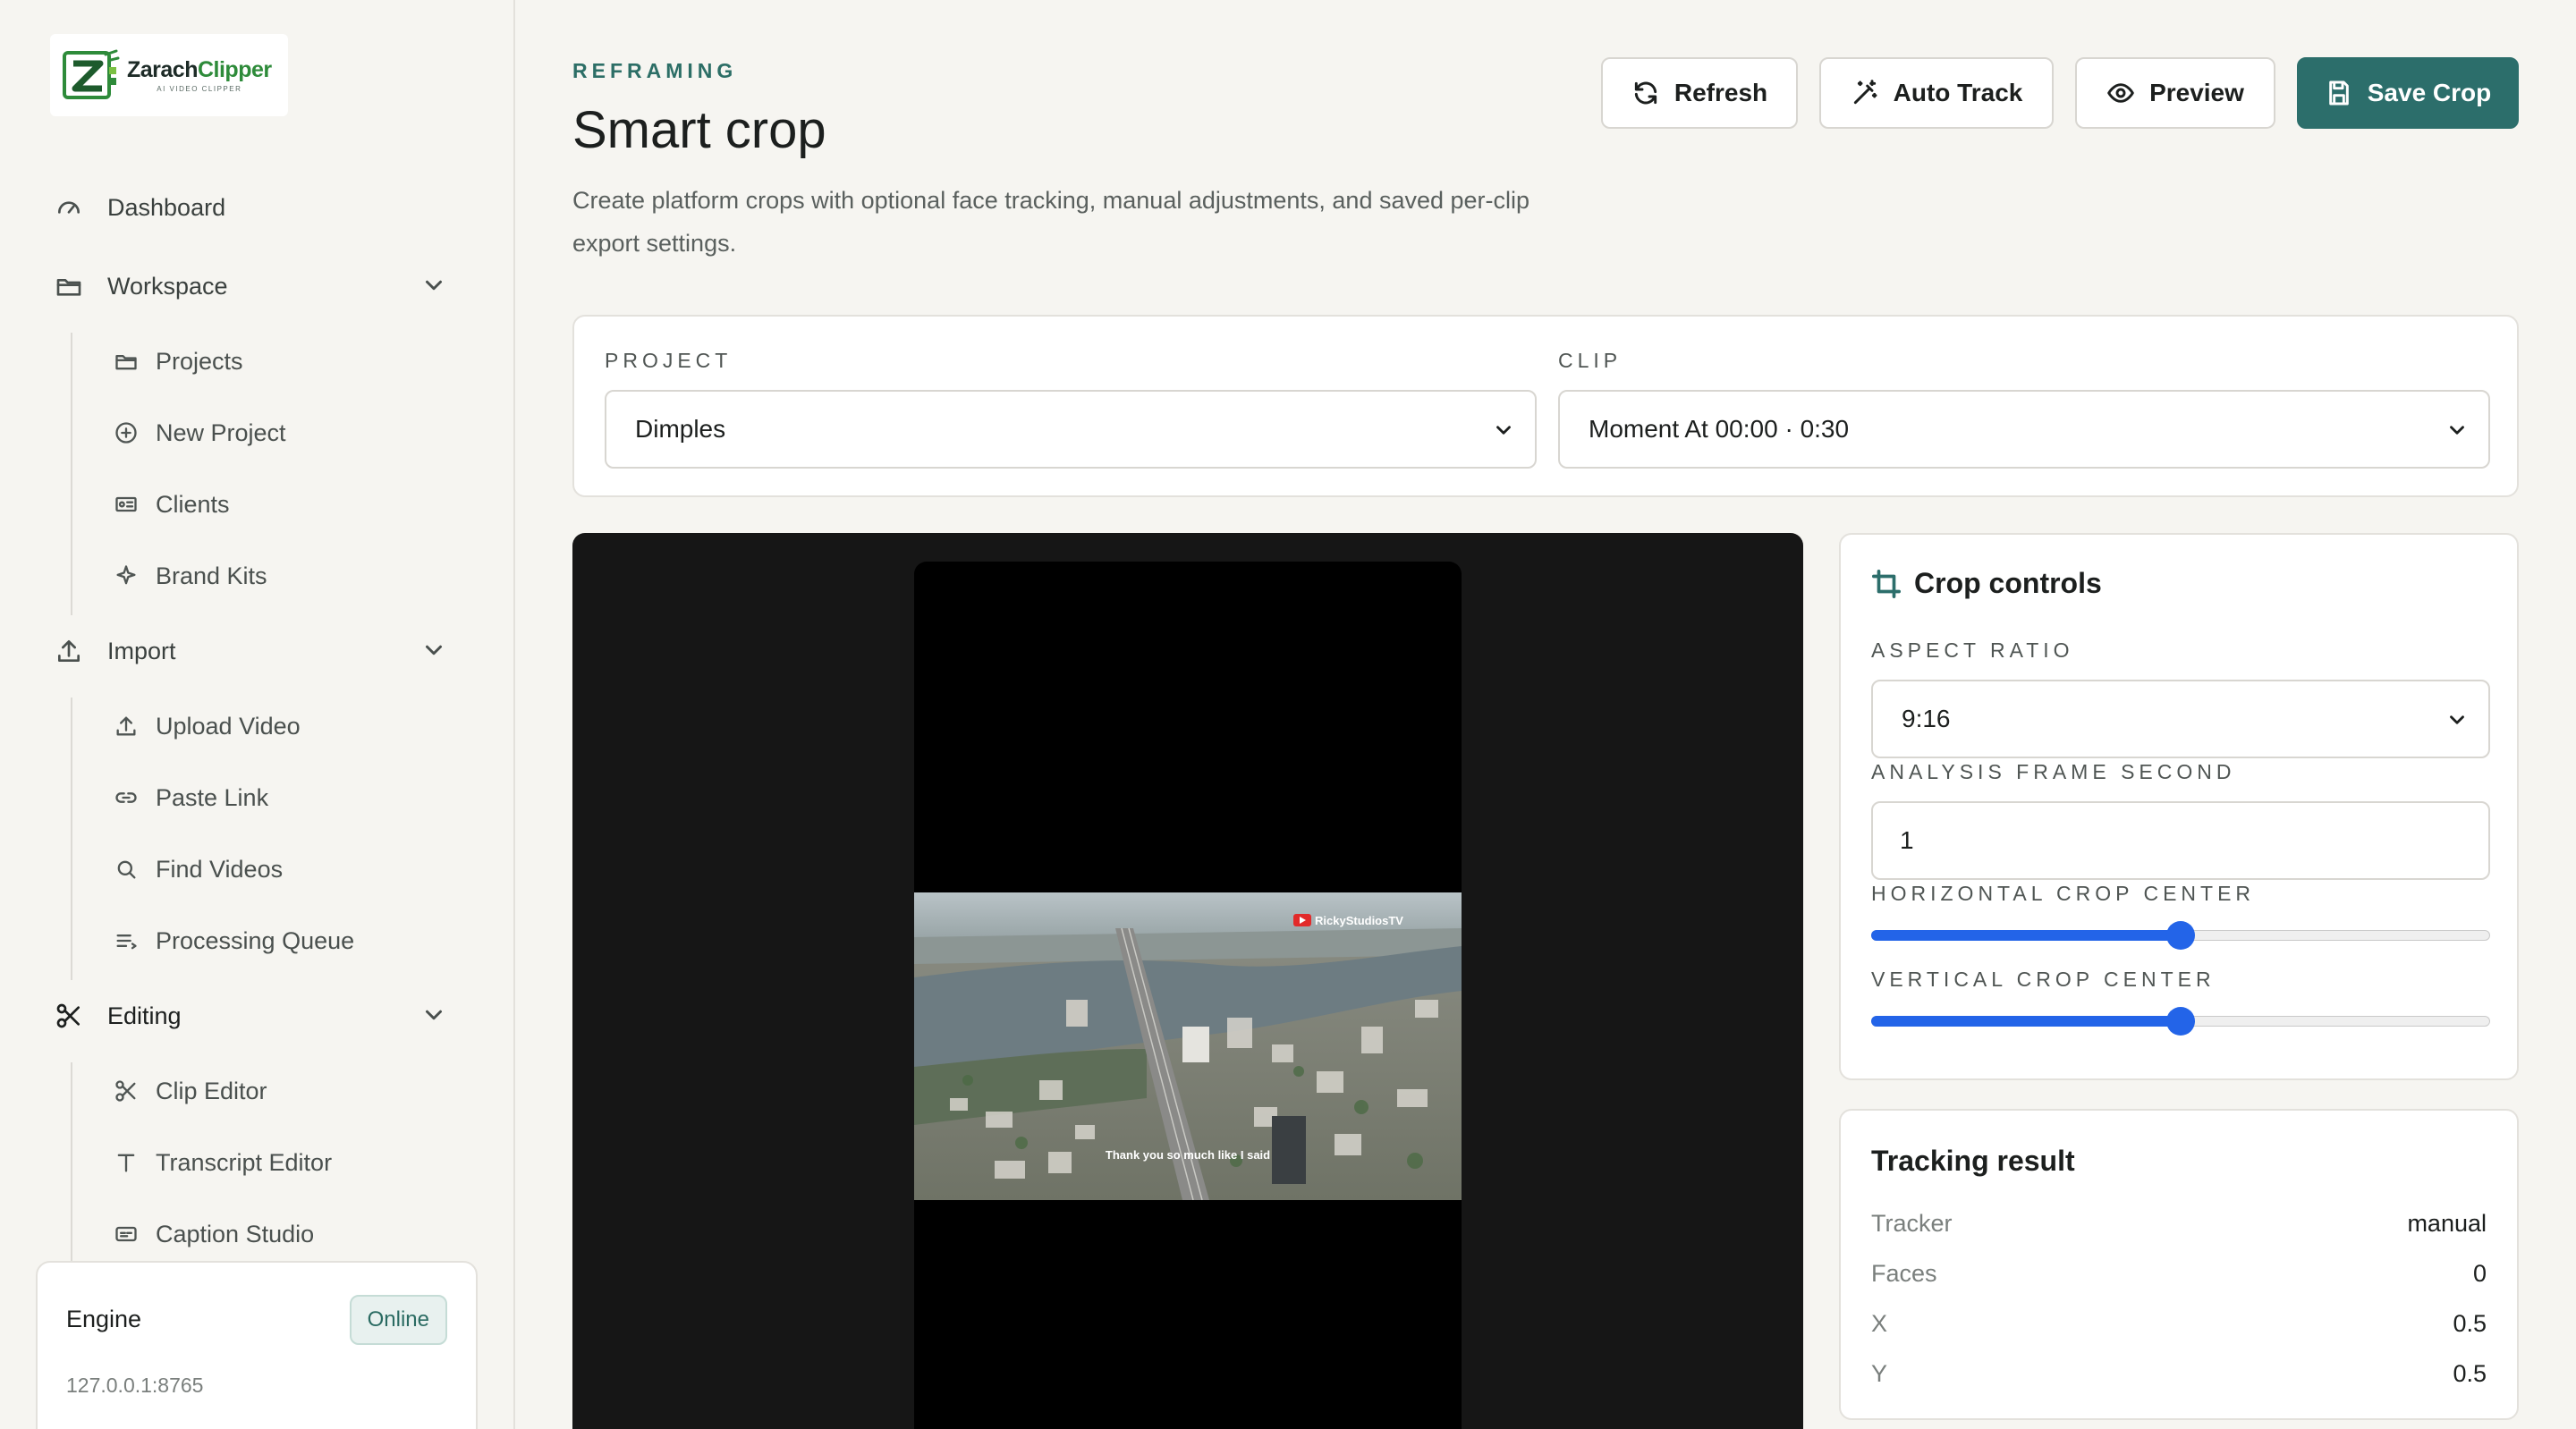 The width and height of the screenshot is (2576, 1429). I want to click on auto-track-button: Auto Track, so click(1936, 93).